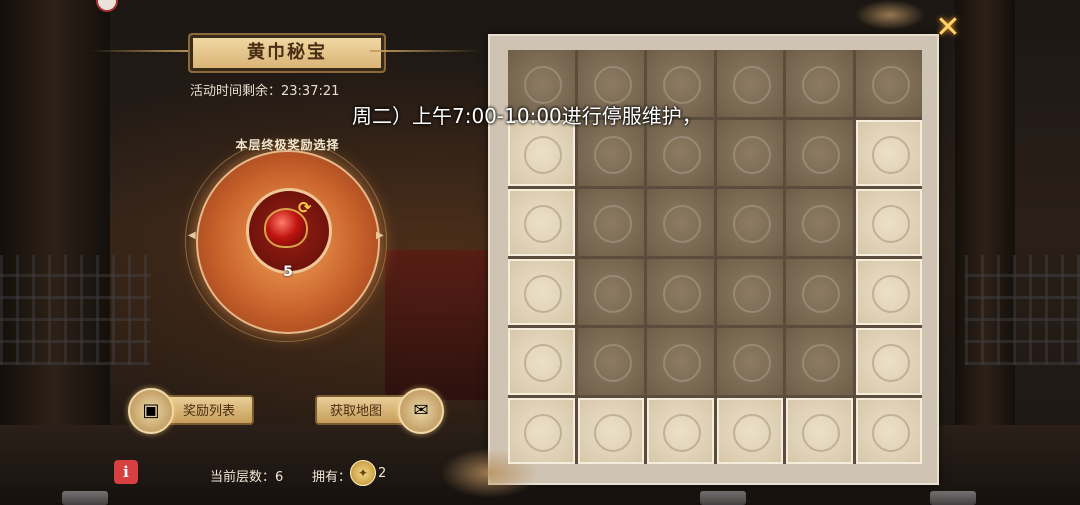 This screenshot has height=505, width=1080. I want to click on get-map-label: 获取地图, so click(355, 411).